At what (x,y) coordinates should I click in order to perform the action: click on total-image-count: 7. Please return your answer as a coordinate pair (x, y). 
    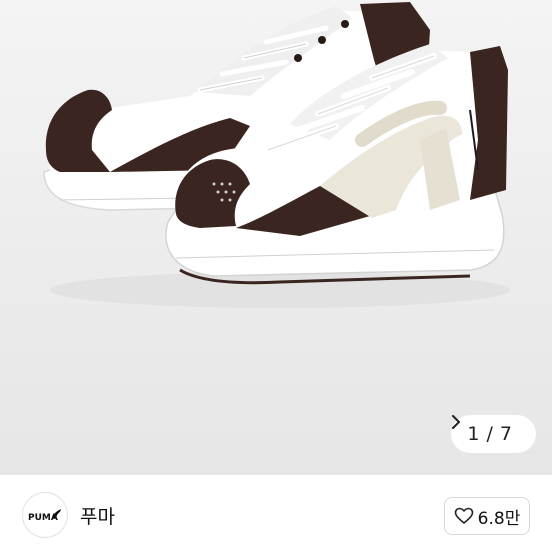
    Looking at the image, I should click on (505, 434).